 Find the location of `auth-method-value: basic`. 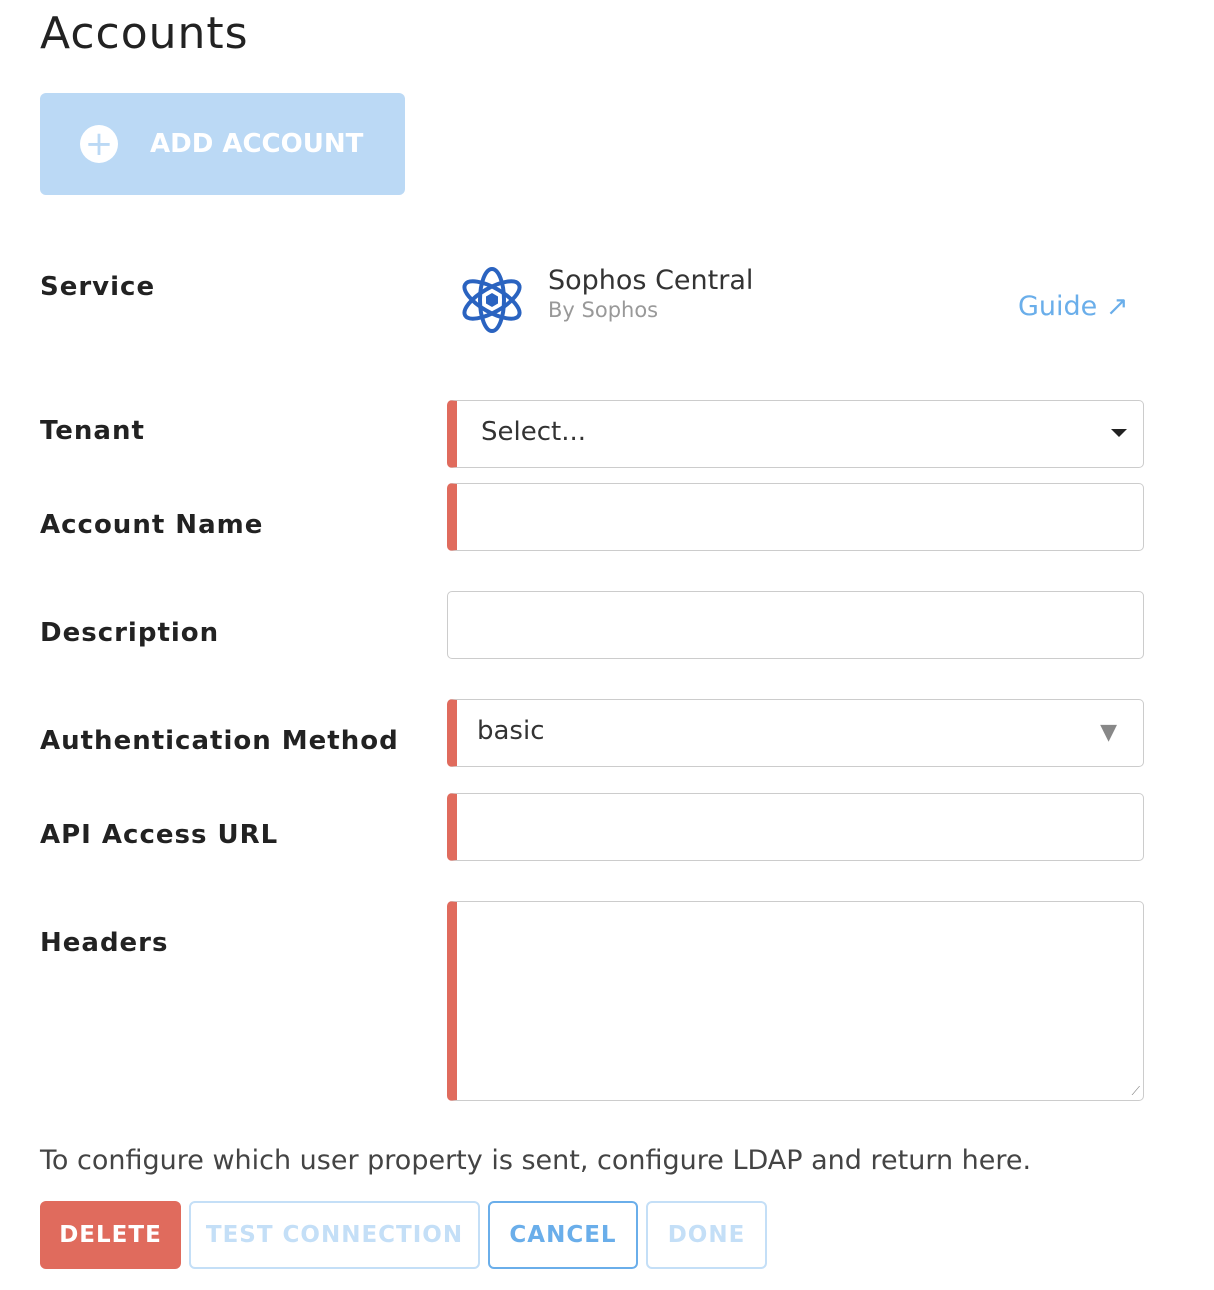

auth-method-value: basic is located at coordinates (511, 731).